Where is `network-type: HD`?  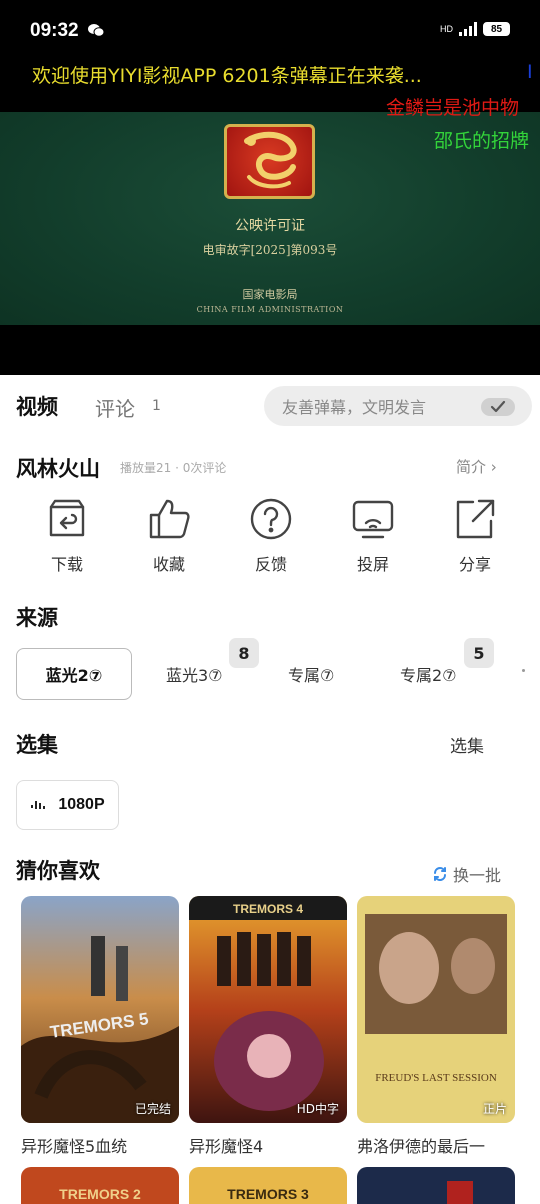 network-type: HD is located at coordinates (446, 29).